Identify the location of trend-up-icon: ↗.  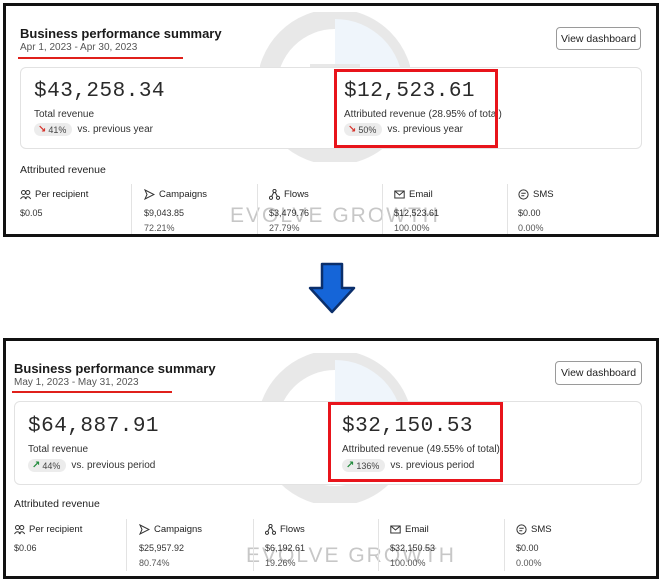
(36, 465).